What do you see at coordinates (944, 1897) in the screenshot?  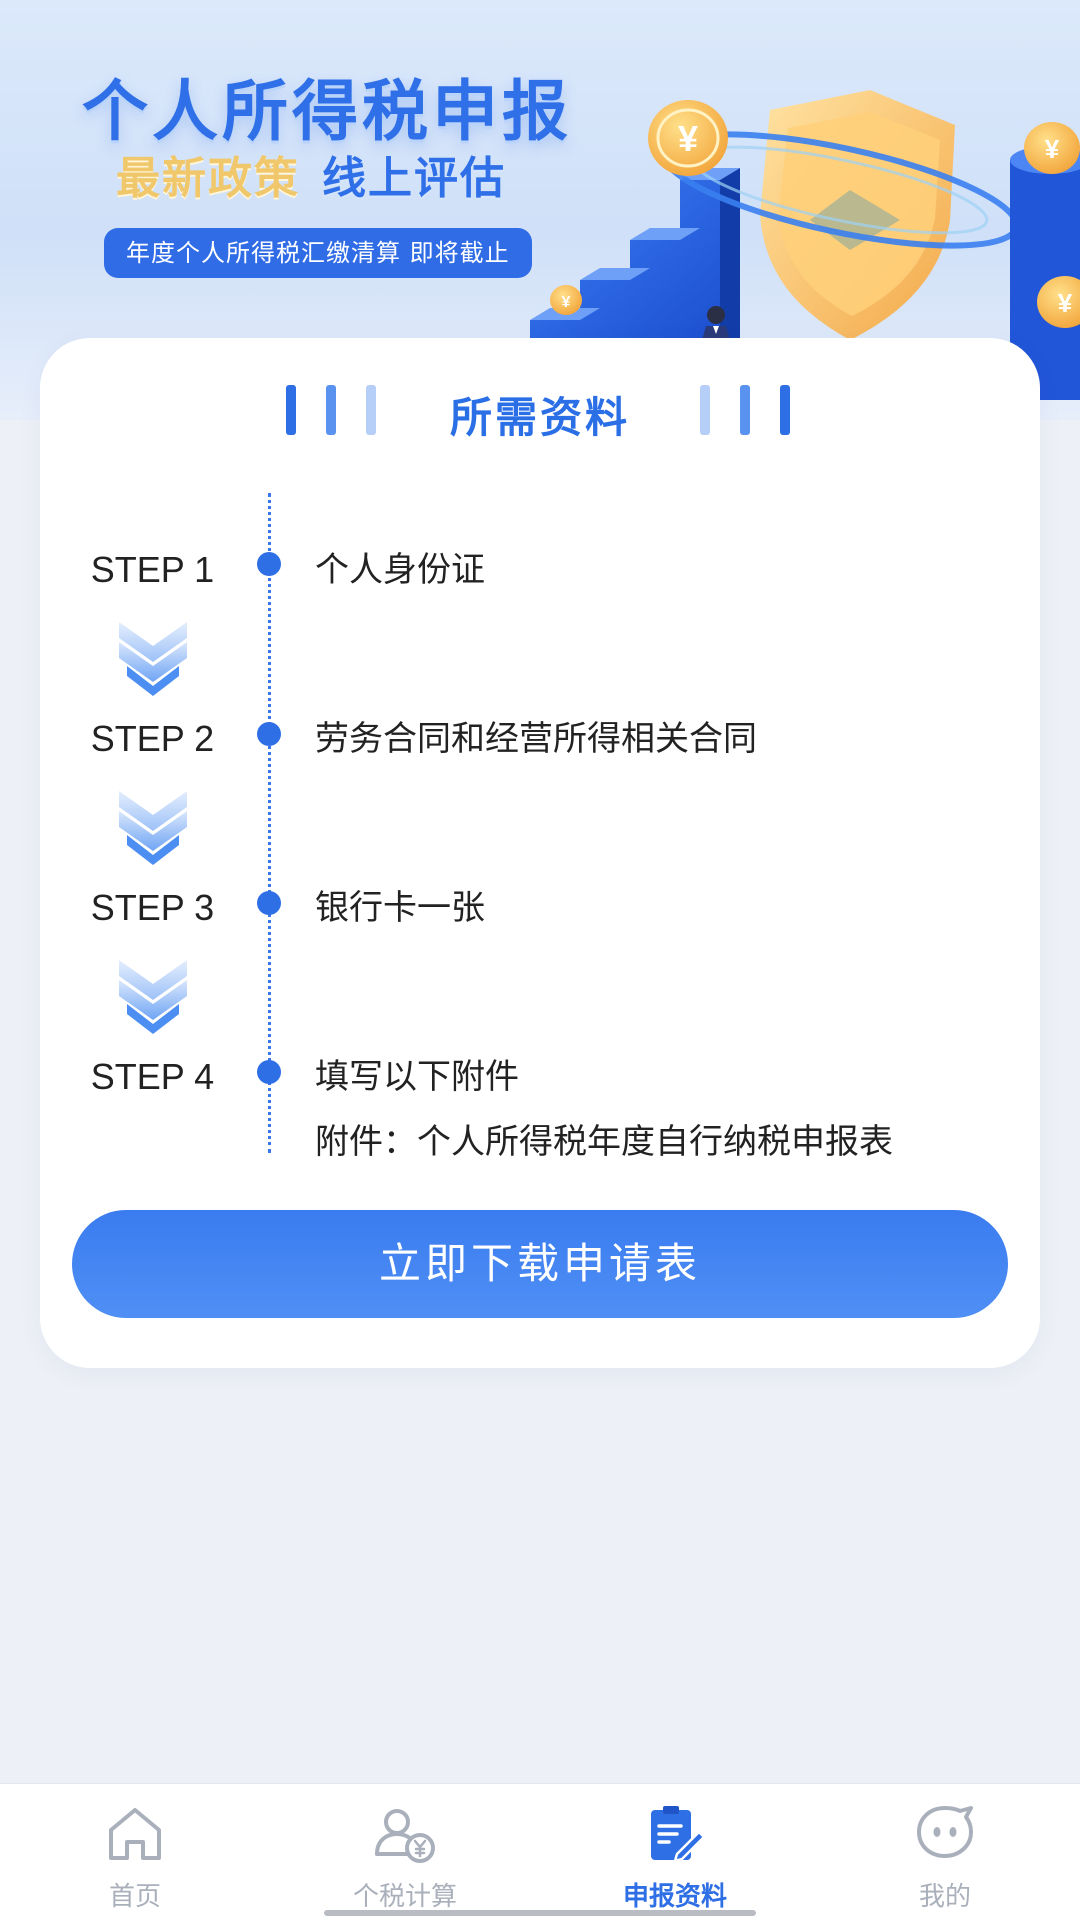 I see `tab-profile-label: 我的` at bounding box center [944, 1897].